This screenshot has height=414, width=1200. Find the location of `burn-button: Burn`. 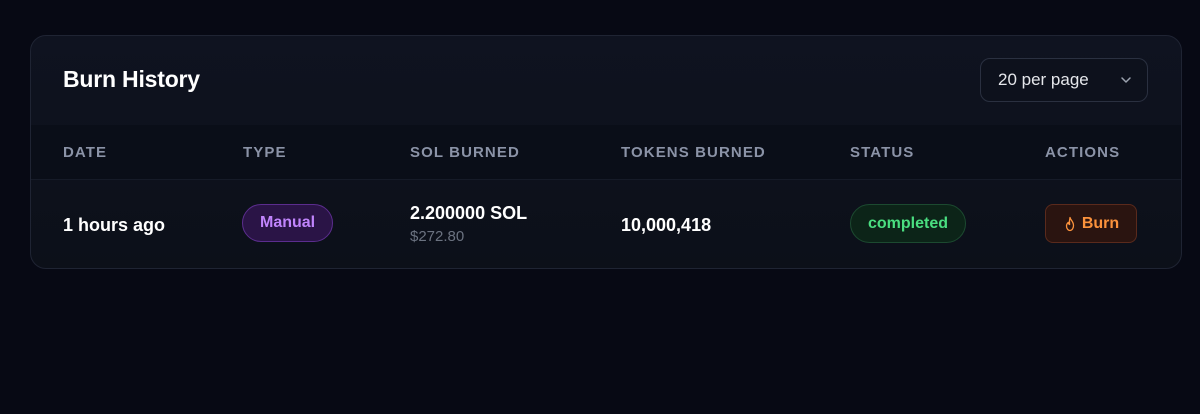

burn-button: Burn is located at coordinates (1091, 223).